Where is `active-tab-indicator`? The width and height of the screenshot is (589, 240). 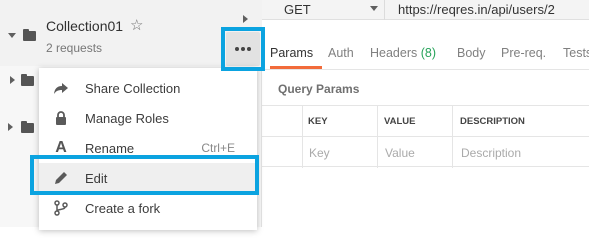 active-tab-indicator is located at coordinates (296, 67).